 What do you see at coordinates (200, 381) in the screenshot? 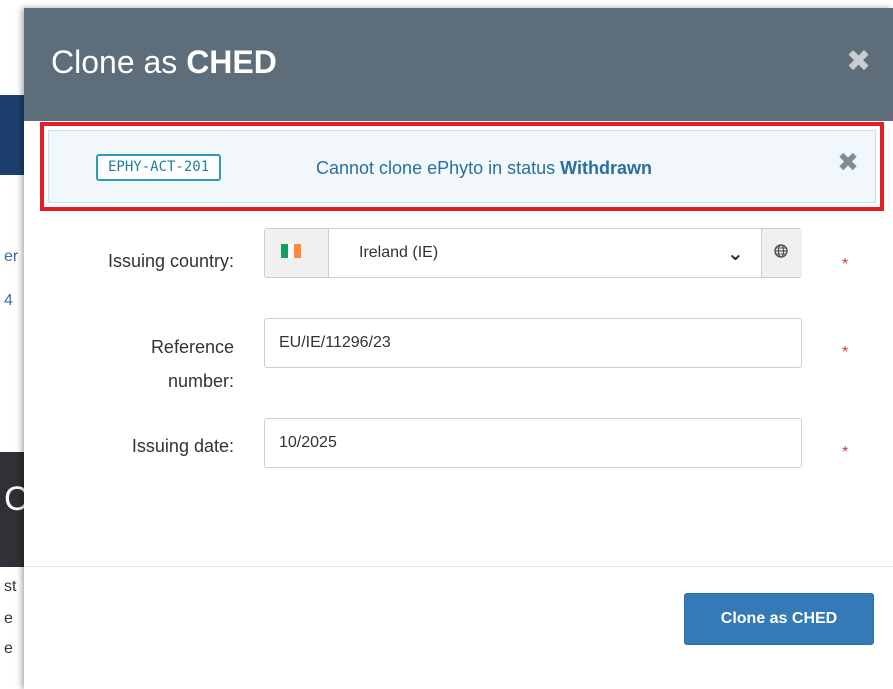
I see `reference-number-label-line2: number:` at bounding box center [200, 381].